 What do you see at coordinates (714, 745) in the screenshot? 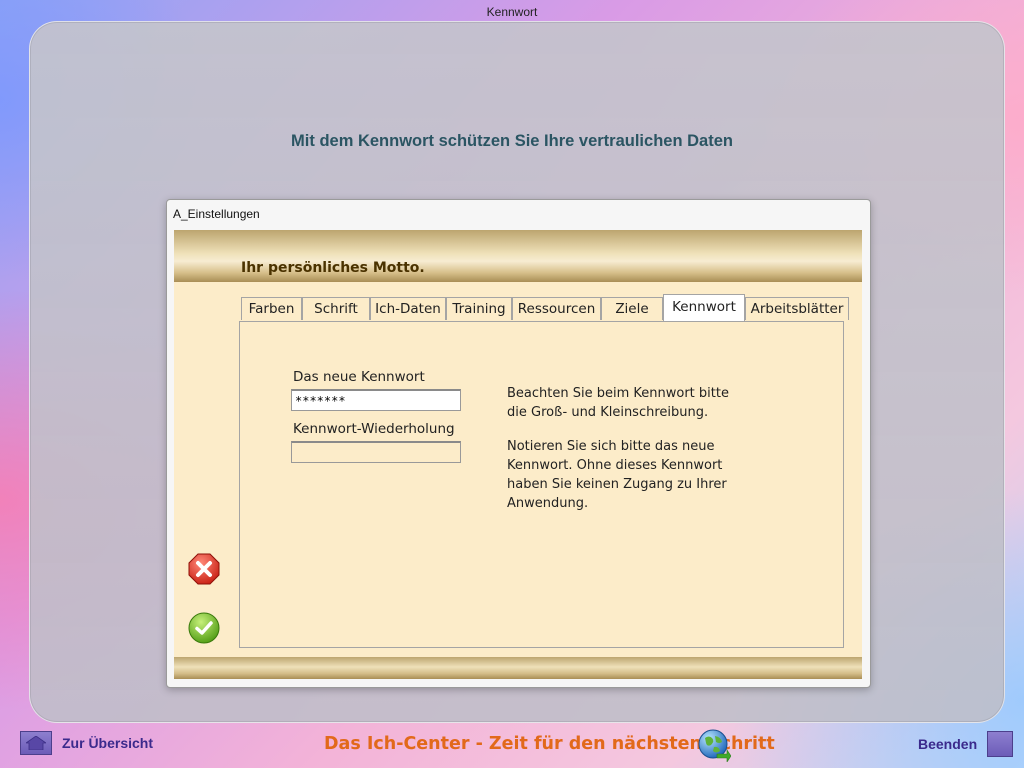
I see `globe-icon` at bounding box center [714, 745].